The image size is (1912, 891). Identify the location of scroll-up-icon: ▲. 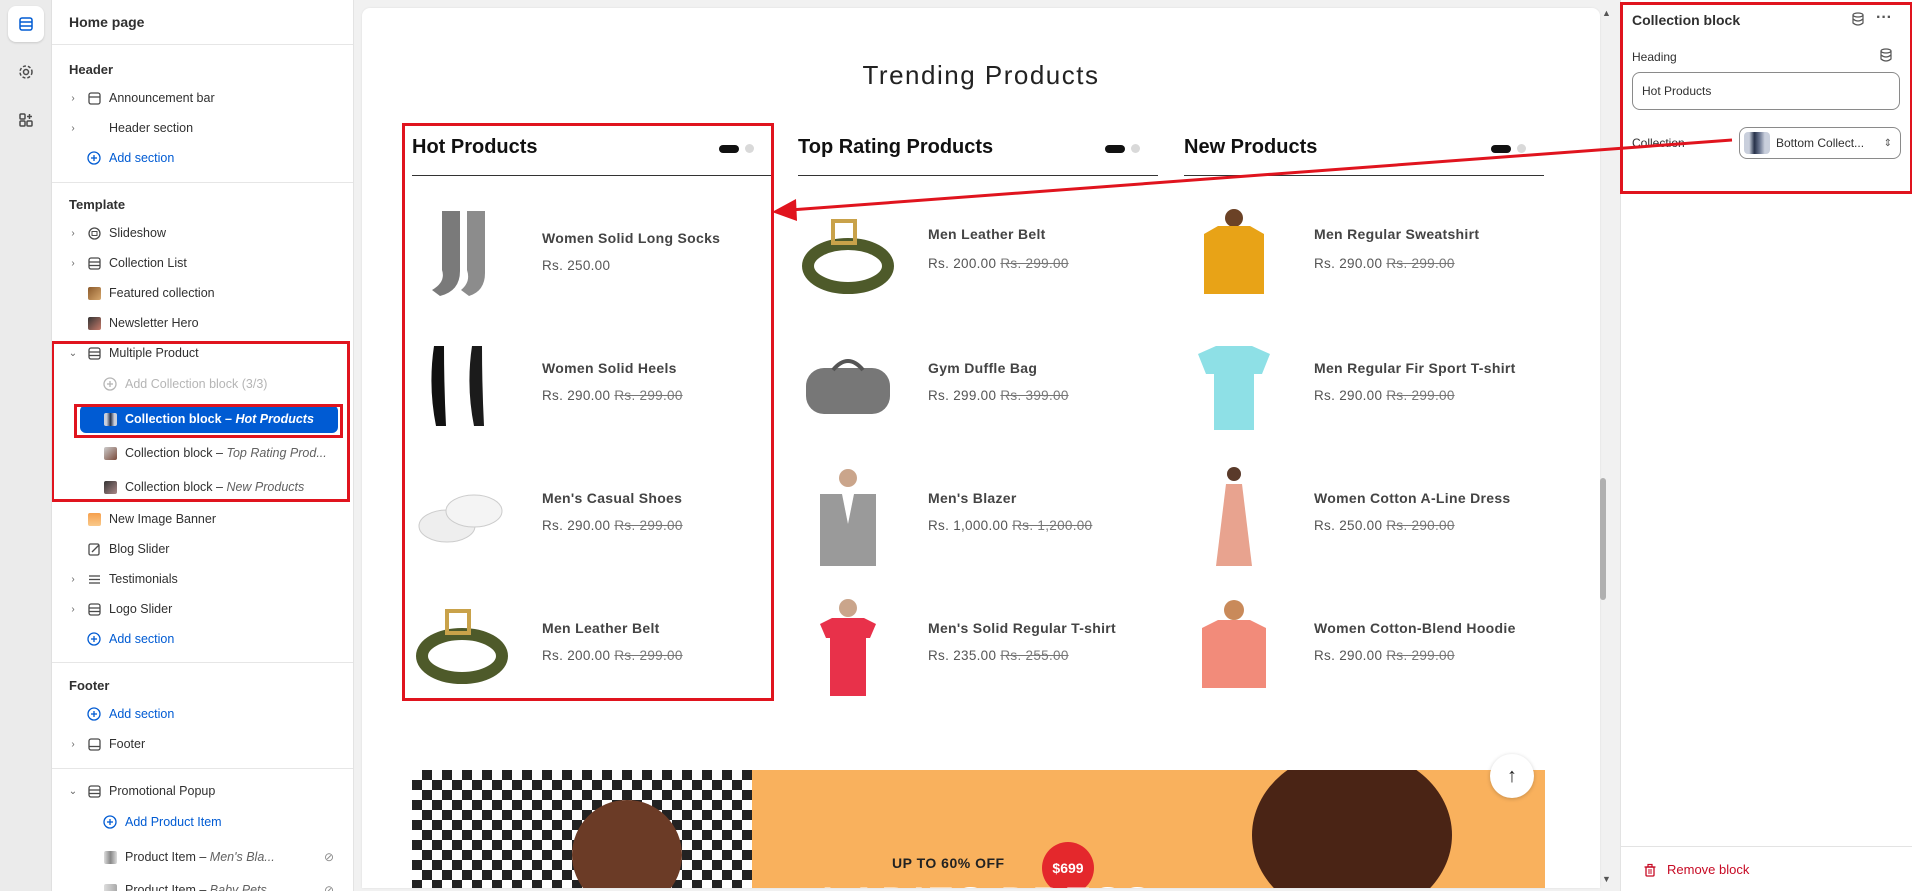
(1606, 13).